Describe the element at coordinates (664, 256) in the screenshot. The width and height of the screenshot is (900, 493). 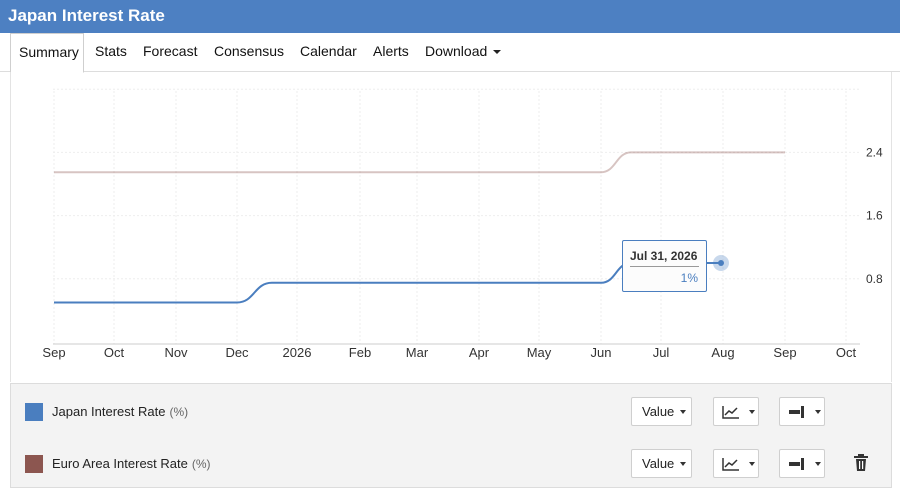
I see `tooltip-date: Jul 31, 2026` at that location.